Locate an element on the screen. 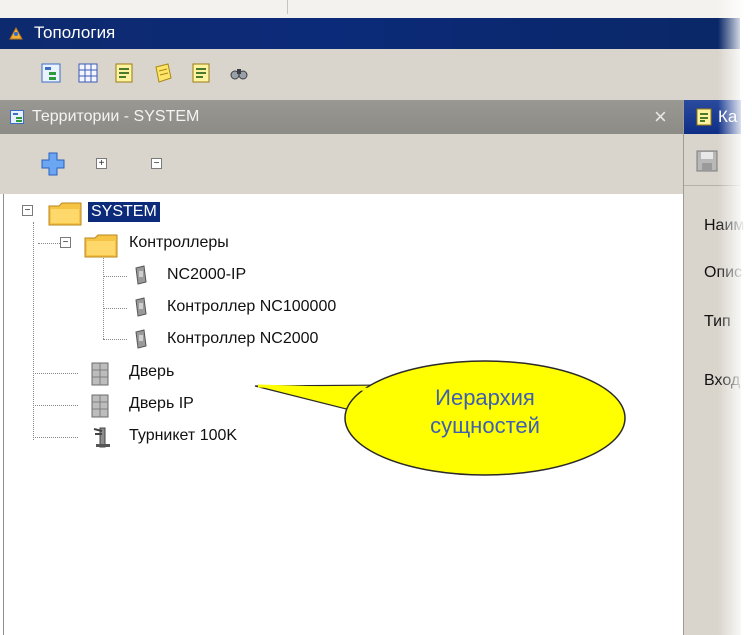 The image size is (752, 635). top-separator is located at coordinates (287, 7).